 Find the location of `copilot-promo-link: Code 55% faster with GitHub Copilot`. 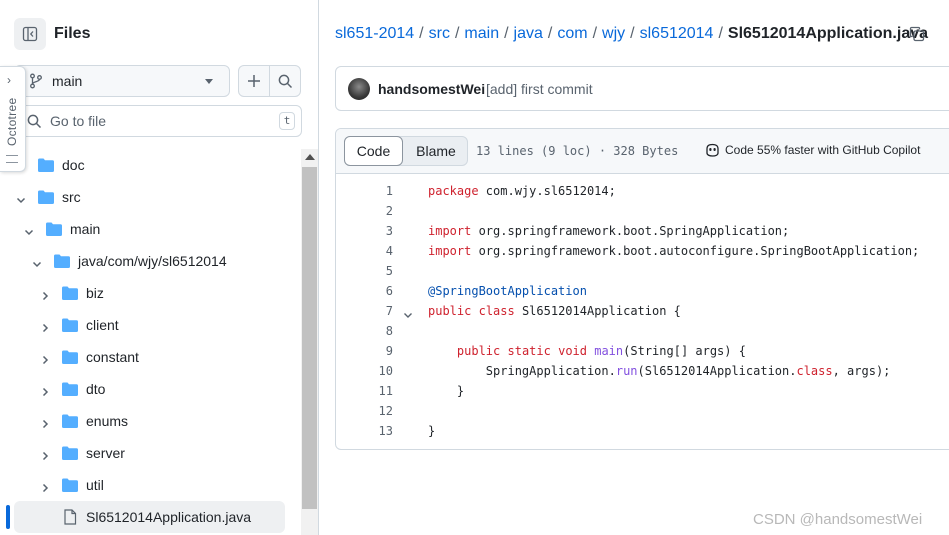

copilot-promo-link: Code 55% faster with GitHub Copilot is located at coordinates (812, 150).